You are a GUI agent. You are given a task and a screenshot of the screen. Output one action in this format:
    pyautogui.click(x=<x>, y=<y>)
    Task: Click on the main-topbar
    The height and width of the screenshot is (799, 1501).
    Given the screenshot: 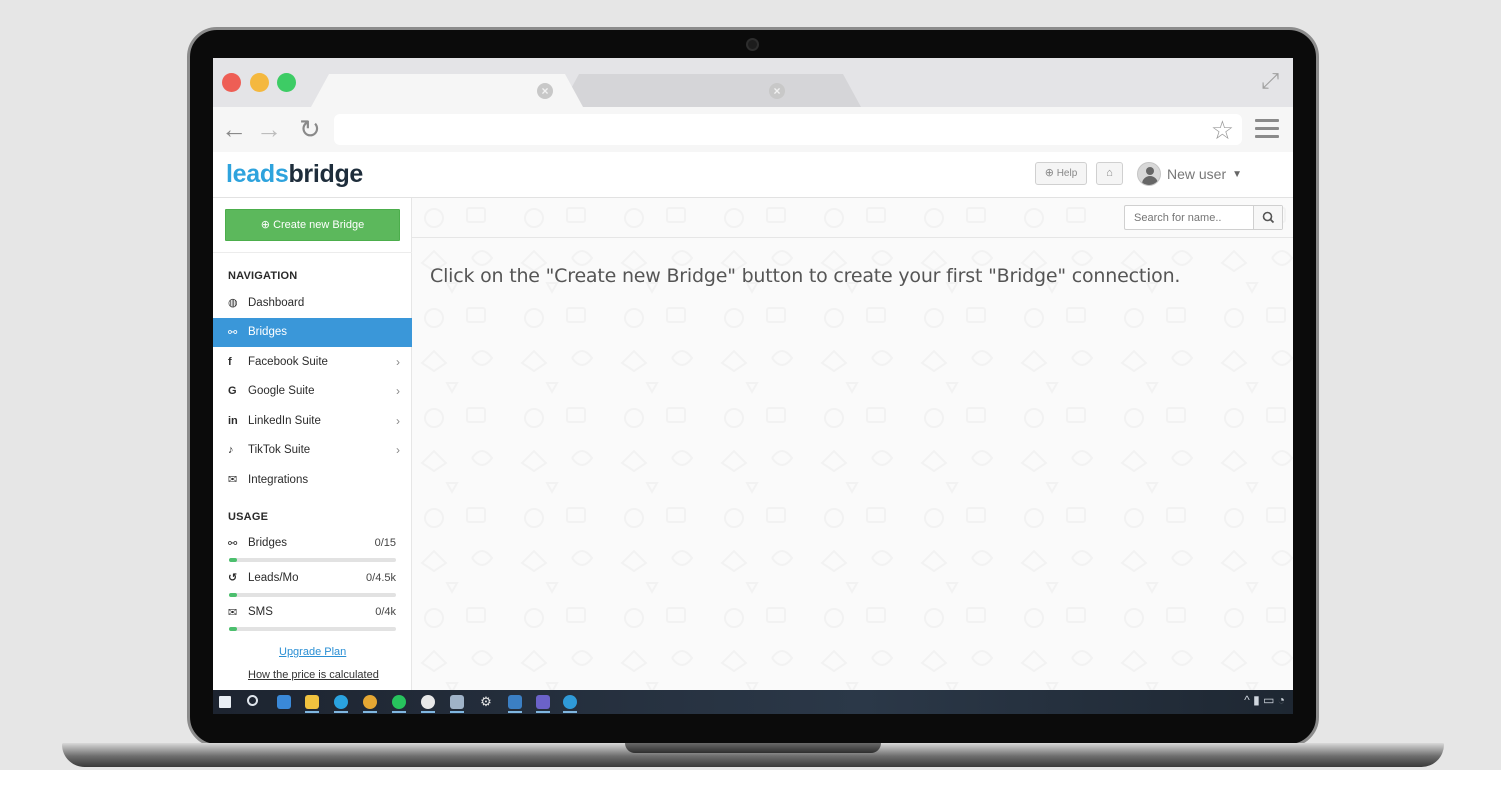 What is the action you would take?
    pyautogui.click(x=852, y=218)
    